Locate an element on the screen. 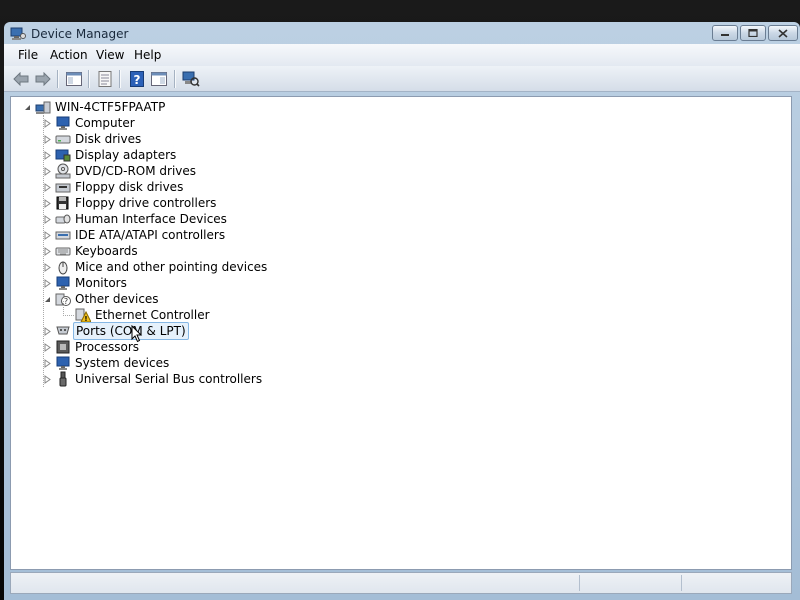 The height and width of the screenshot is (600, 800). floppy-drive-icon is located at coordinates (63, 188).